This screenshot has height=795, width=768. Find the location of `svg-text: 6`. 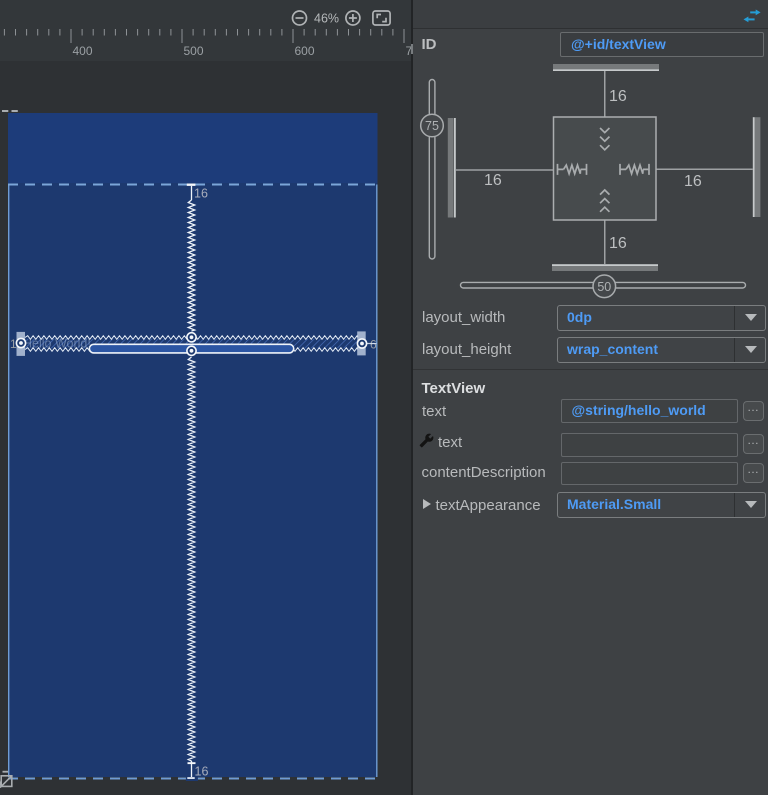

svg-text: 6 is located at coordinates (373, 345).